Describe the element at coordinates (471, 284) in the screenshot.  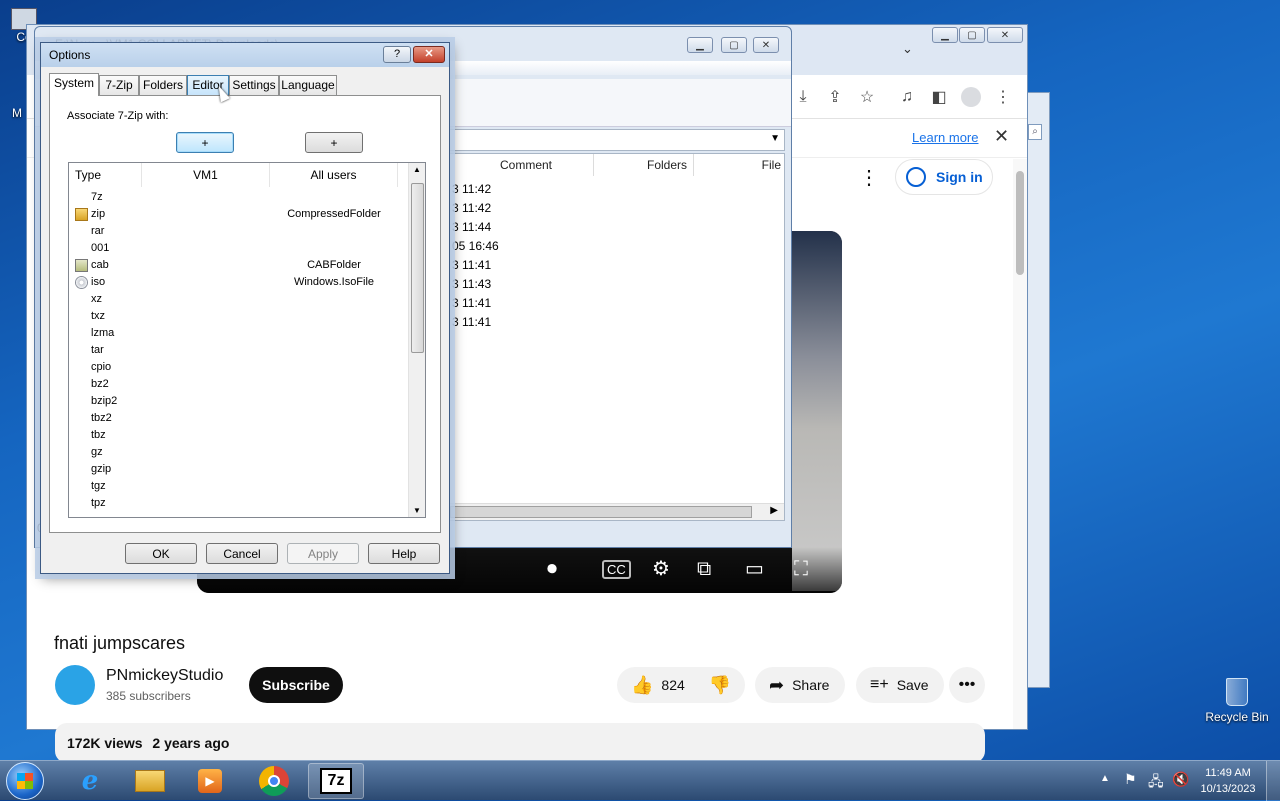
I see `file-row-date: 3 11:43` at that location.